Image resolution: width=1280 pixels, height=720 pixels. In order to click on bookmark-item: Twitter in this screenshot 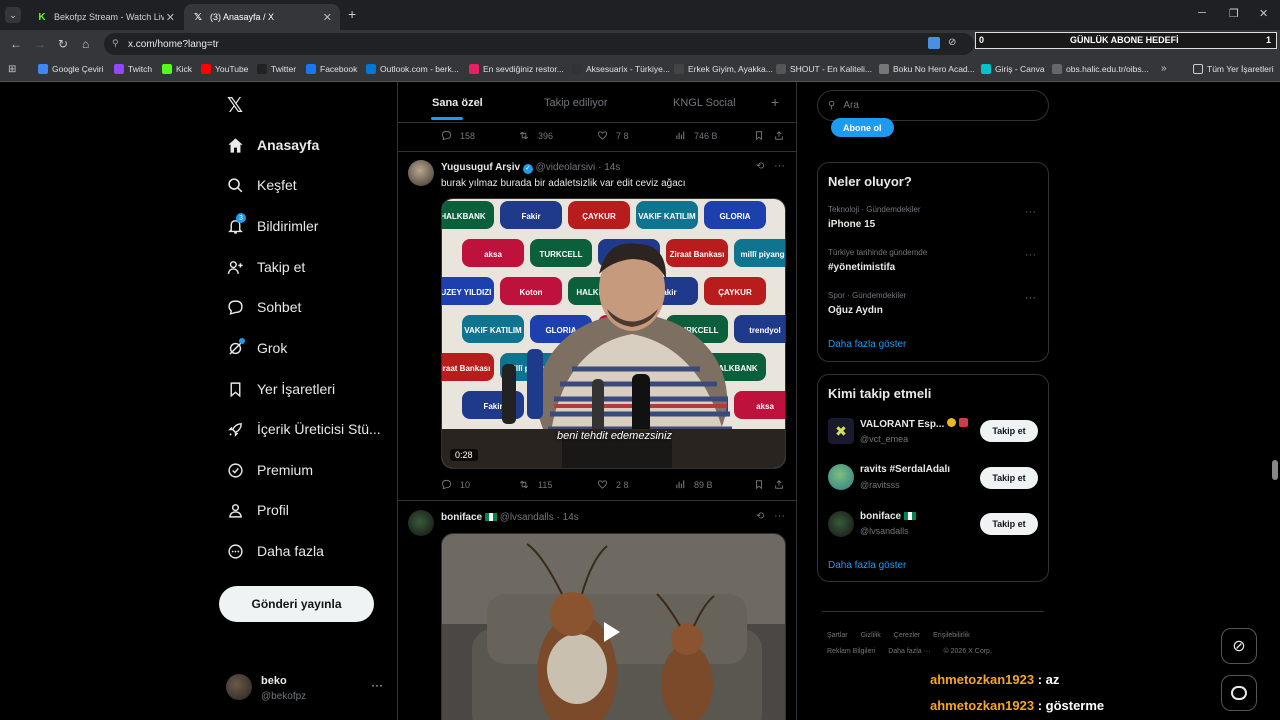, I will do `click(276, 69)`.